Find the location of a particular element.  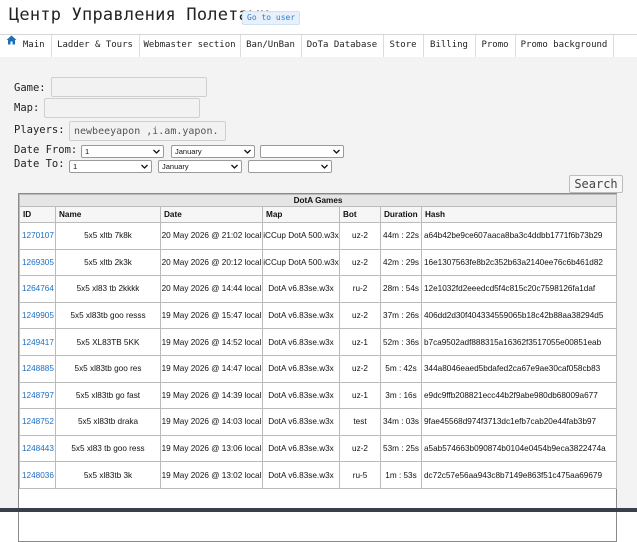

nav-item-label: Billing is located at coordinates (449, 45).